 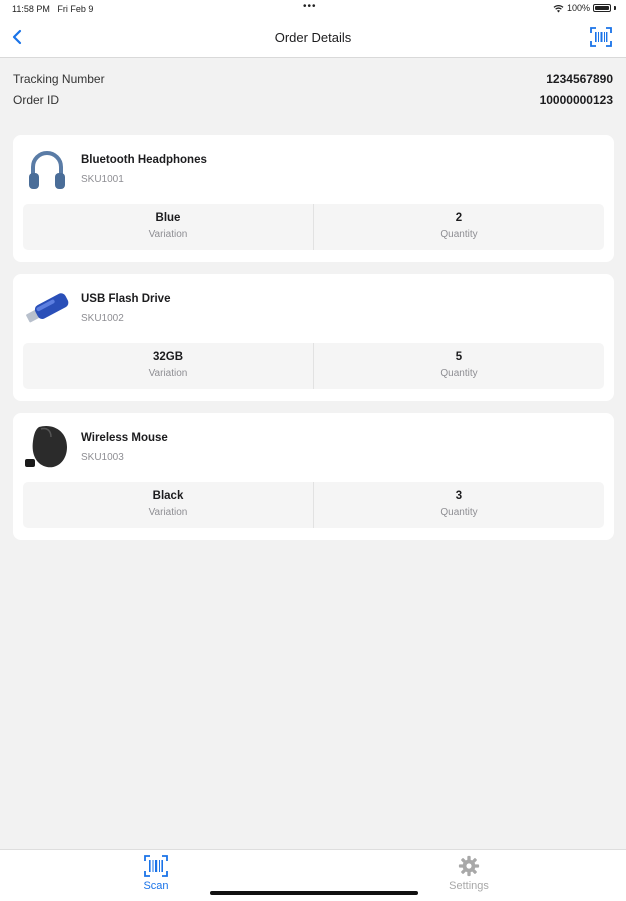 What do you see at coordinates (47, 170) in the screenshot?
I see `headphones-image` at bounding box center [47, 170].